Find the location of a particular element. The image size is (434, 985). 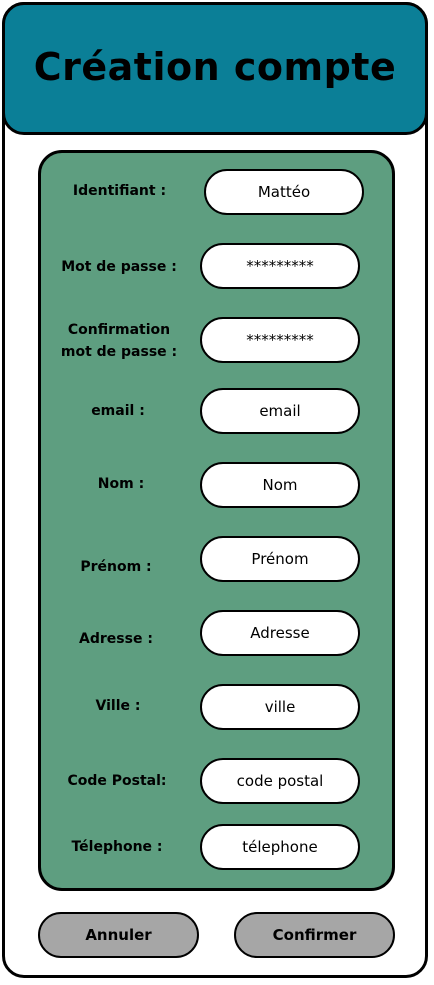

prenom-label: Prénom : is located at coordinates (116, 567).